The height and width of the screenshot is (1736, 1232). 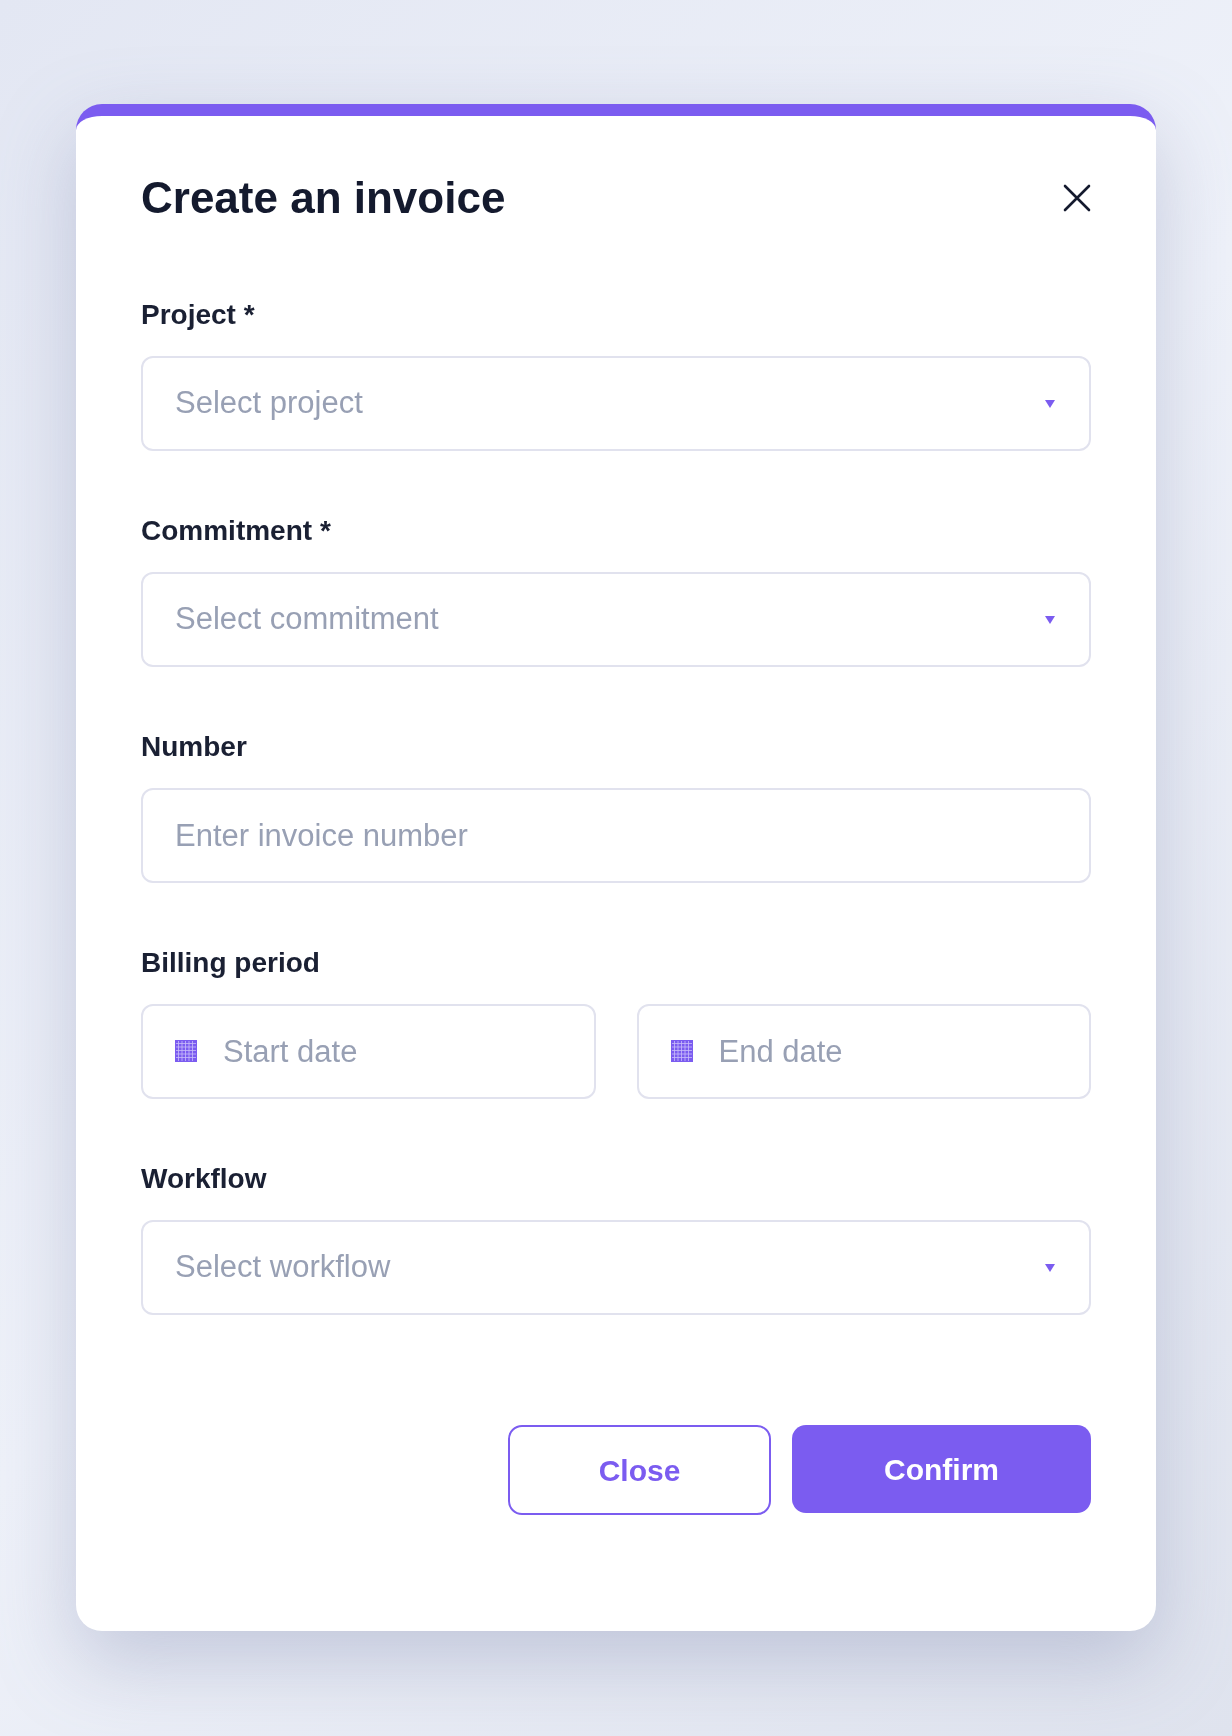 I want to click on dropdown-field: Select workflow, so click(x=616, y=1267).